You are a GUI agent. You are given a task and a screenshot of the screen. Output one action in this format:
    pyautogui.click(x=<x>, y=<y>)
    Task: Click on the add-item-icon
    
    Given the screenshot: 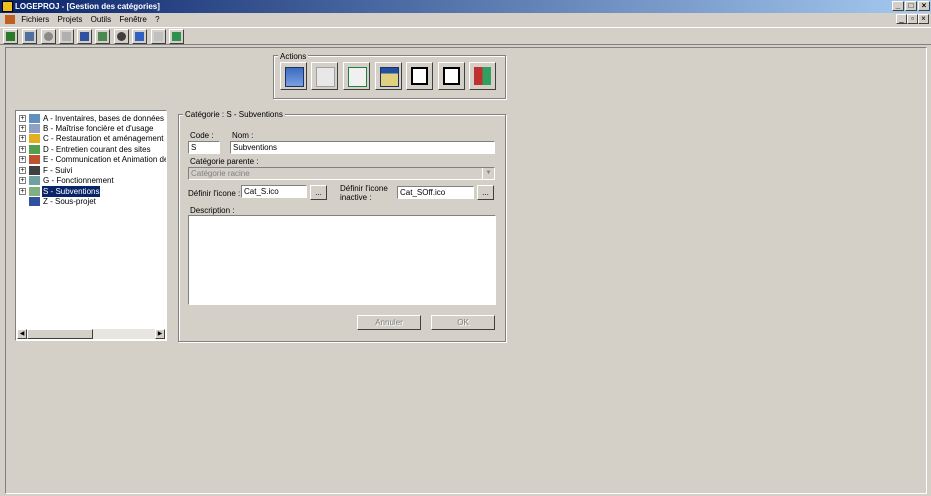 What is the action you would take?
    pyautogui.click(x=419, y=76)
    